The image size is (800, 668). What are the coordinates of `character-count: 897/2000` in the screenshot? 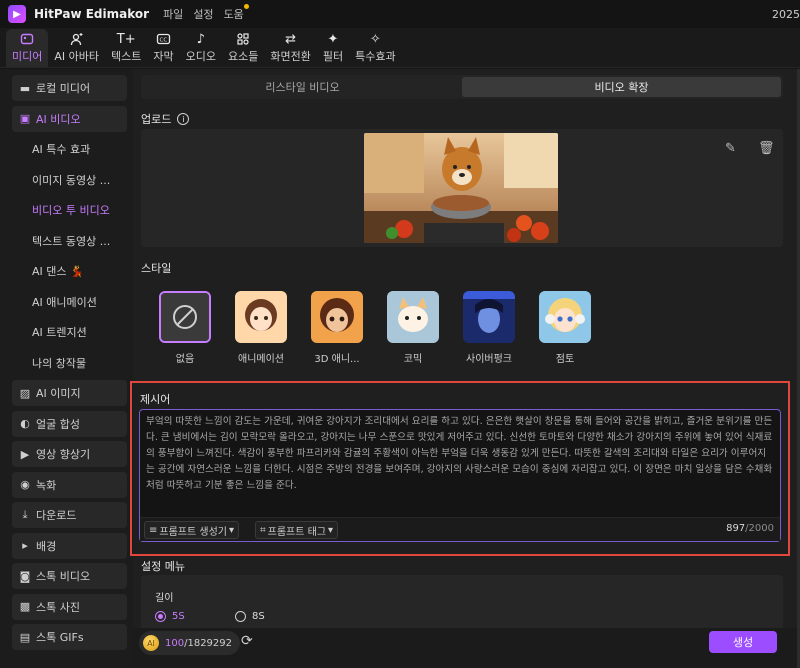 It's located at (750, 528).